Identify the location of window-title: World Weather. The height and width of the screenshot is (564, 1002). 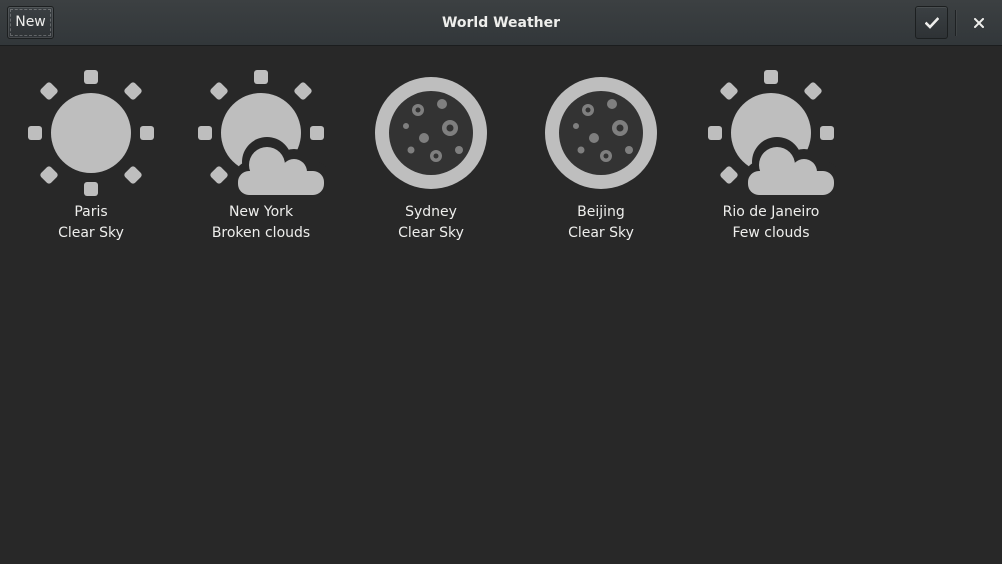
(501, 23).